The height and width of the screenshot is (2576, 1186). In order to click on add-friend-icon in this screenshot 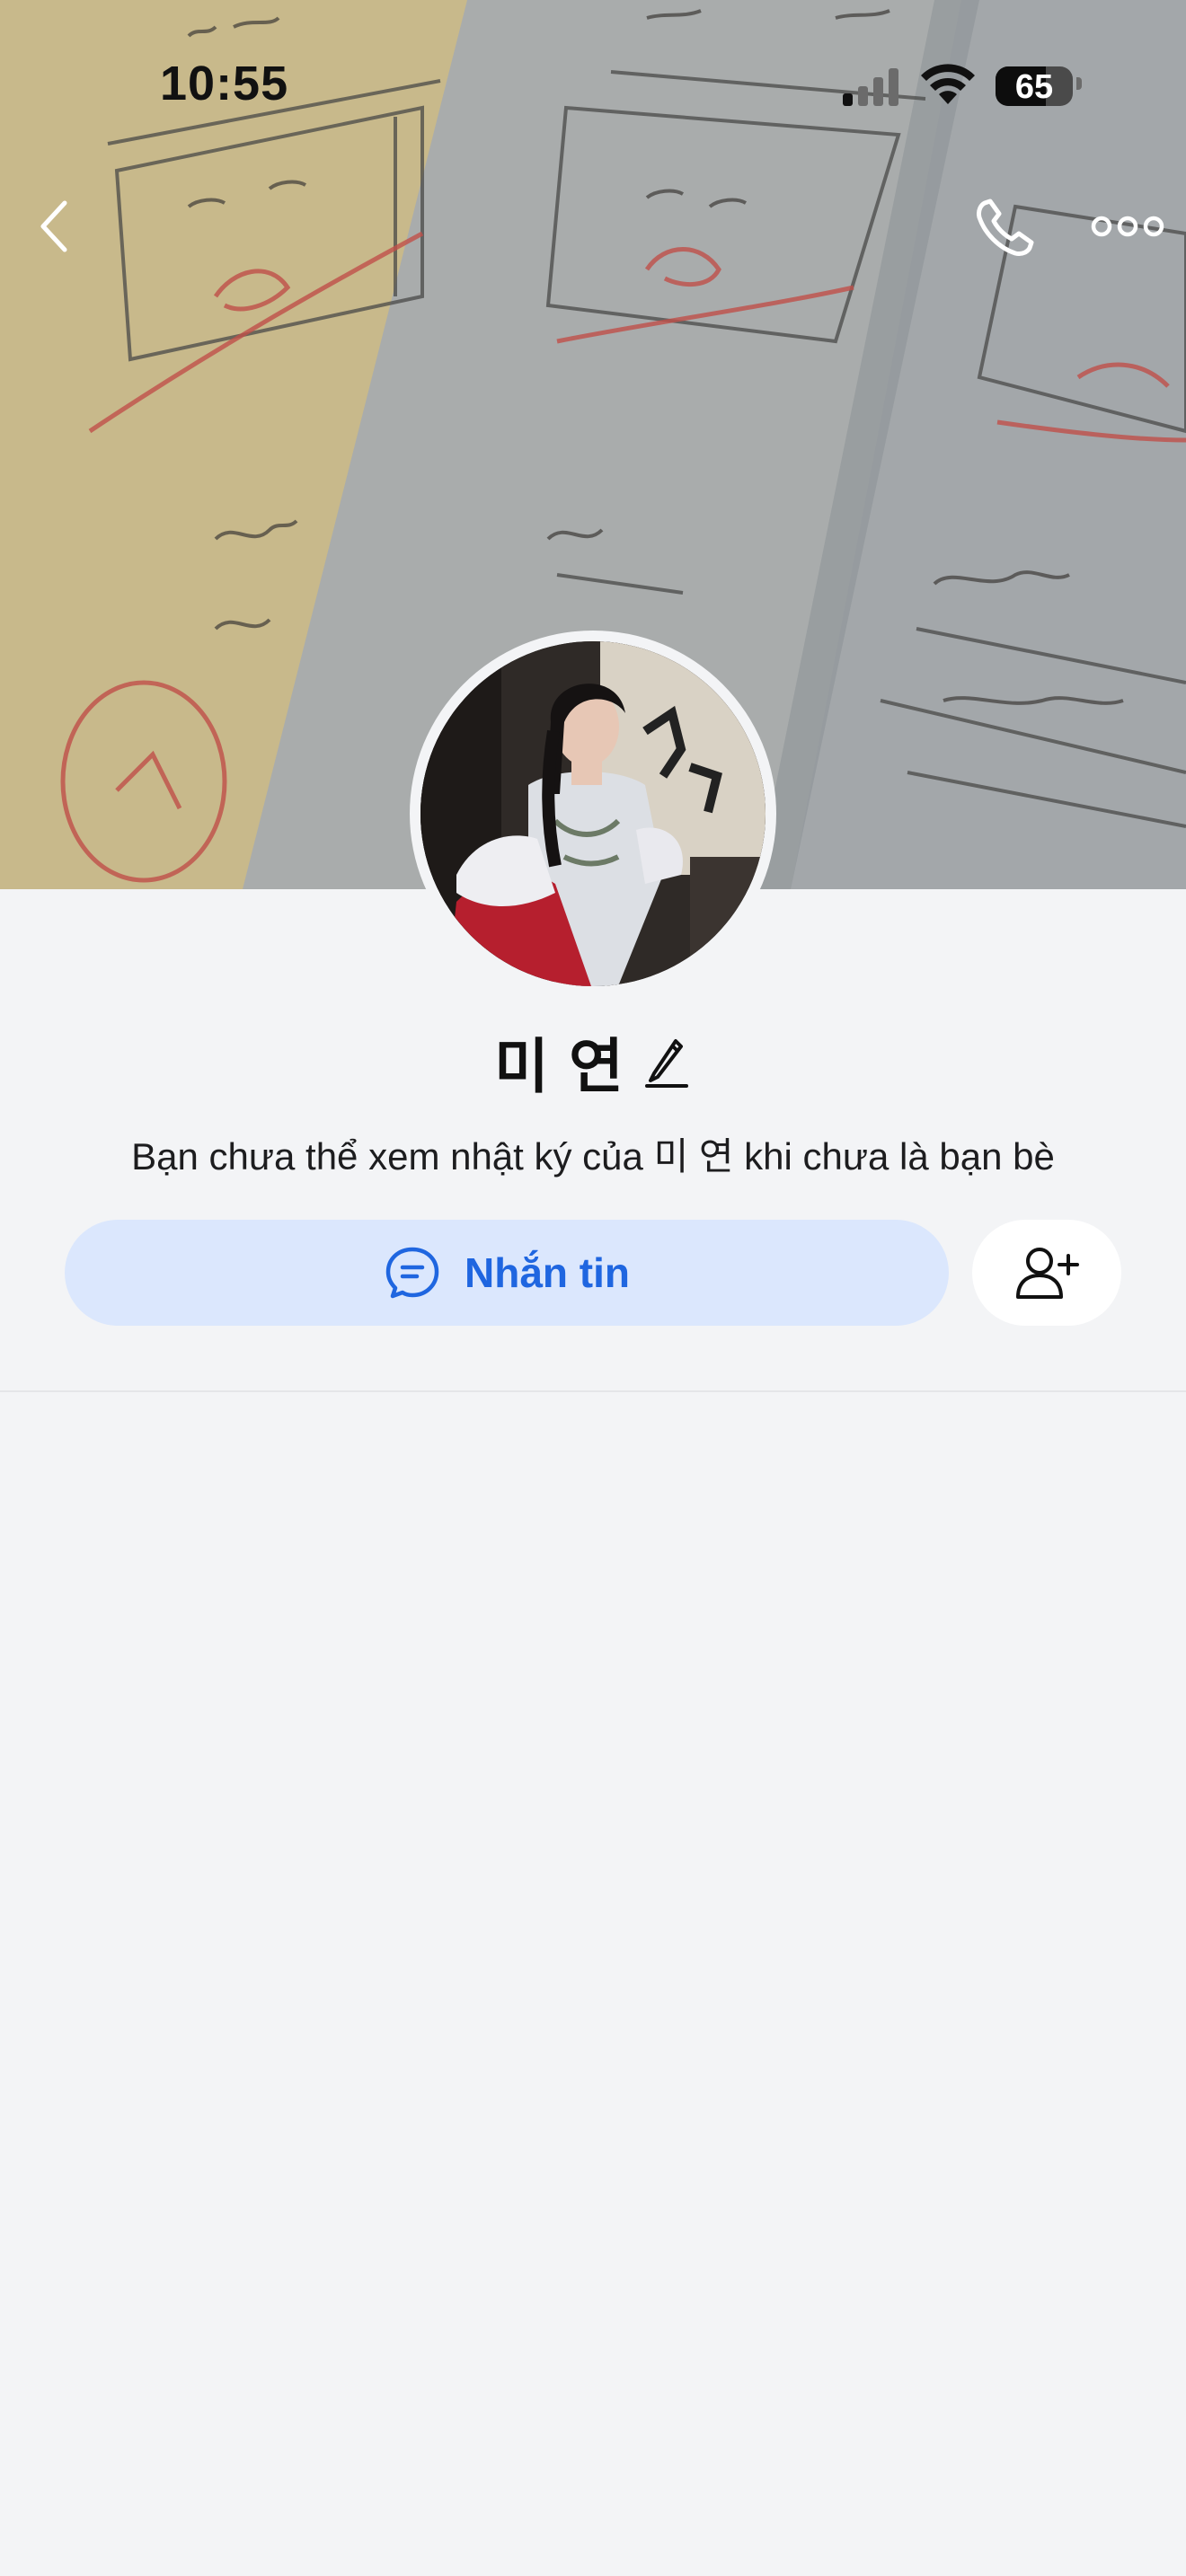, I will do `click(1047, 1273)`.